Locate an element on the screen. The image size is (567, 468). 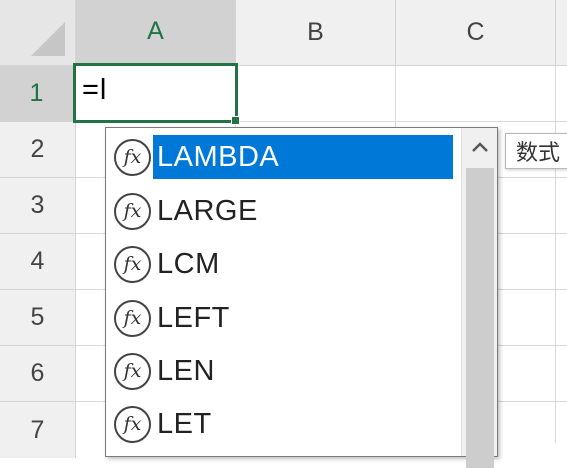
row-header-1: 1 is located at coordinates (38, 94).